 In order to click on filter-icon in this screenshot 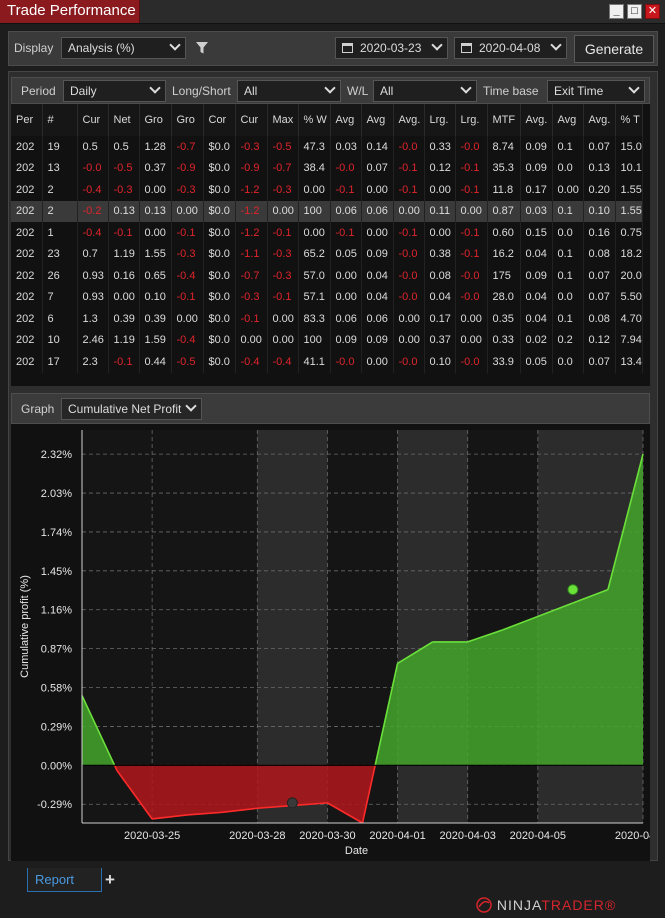, I will do `click(202, 48)`.